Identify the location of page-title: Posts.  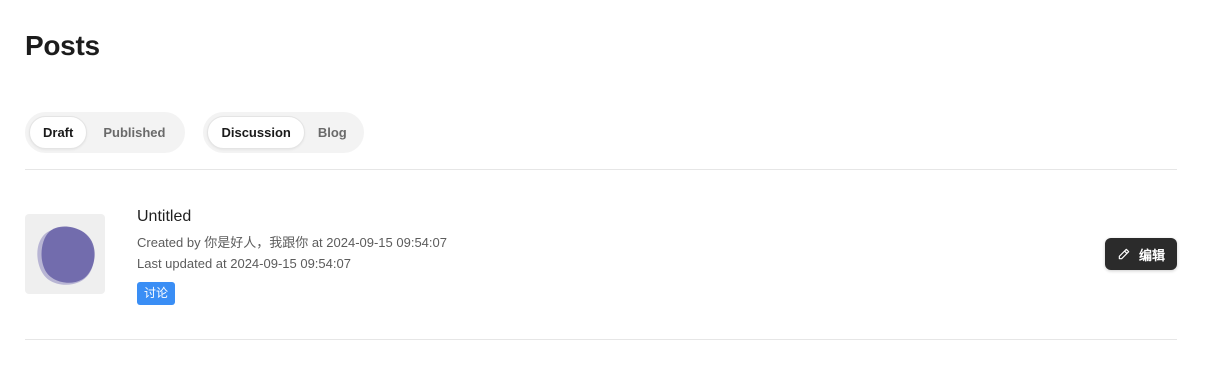
(62, 45).